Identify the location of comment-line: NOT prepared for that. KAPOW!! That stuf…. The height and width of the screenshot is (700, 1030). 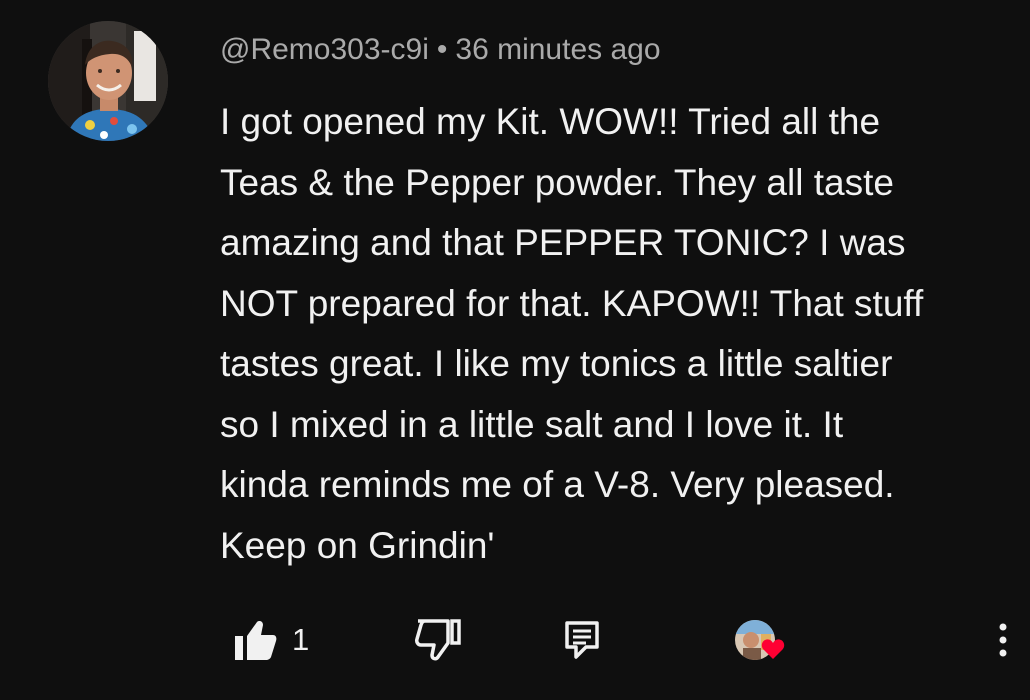
(572, 303).